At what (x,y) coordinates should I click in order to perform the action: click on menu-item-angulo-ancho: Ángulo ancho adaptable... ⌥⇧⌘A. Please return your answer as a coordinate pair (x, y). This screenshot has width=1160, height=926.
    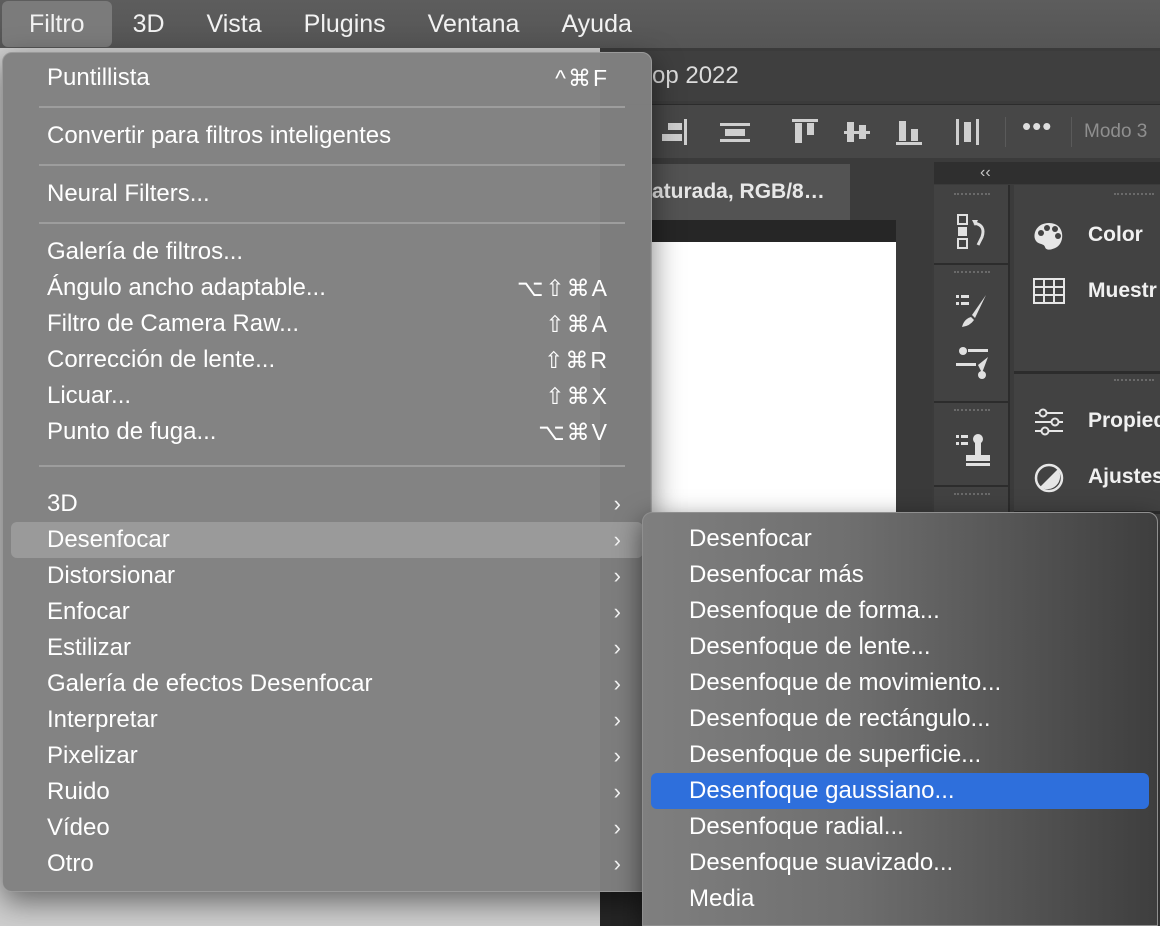
    Looking at the image, I should click on (327, 288).